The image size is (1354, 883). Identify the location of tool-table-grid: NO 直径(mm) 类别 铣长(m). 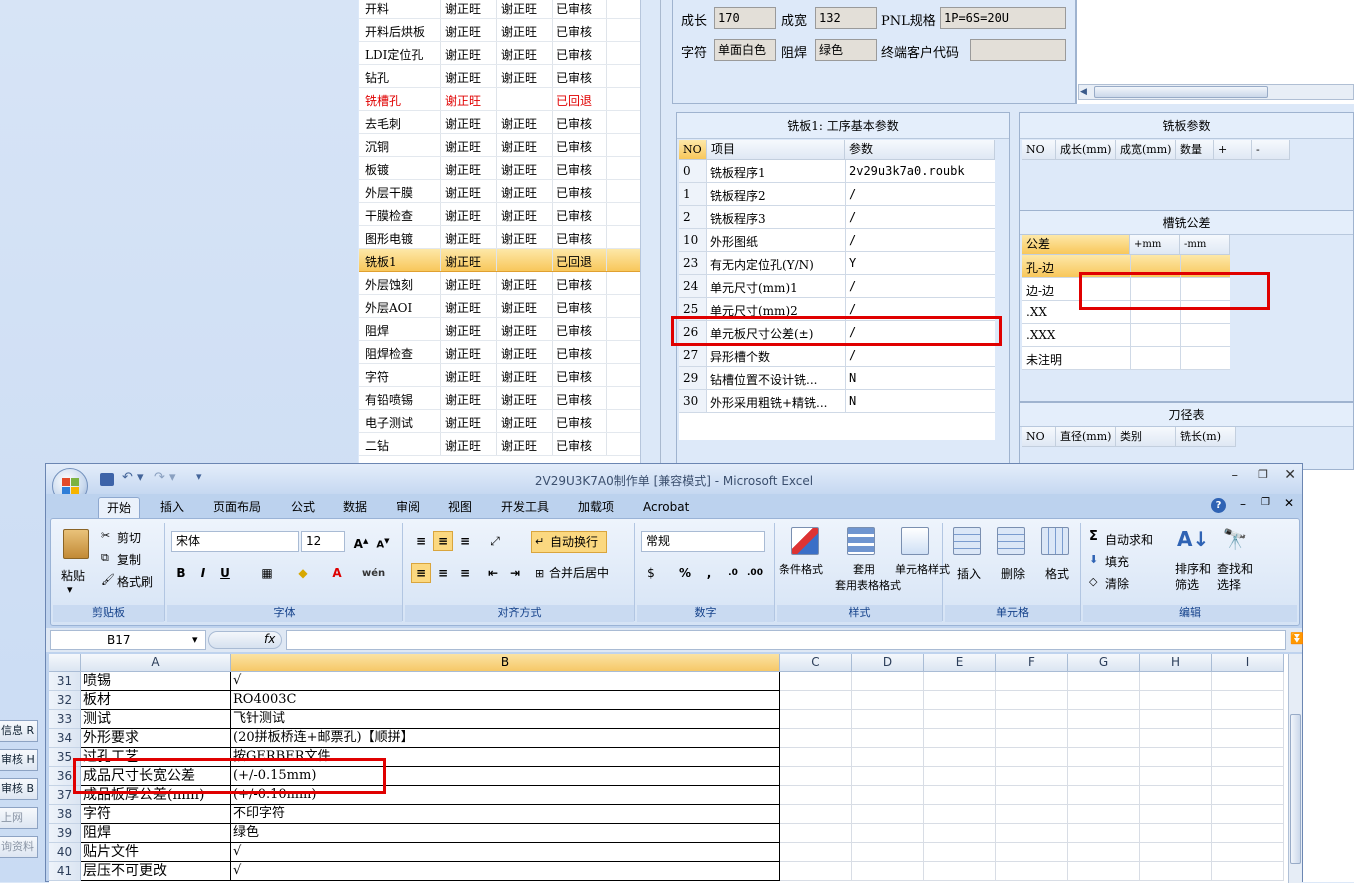
(1187, 447).